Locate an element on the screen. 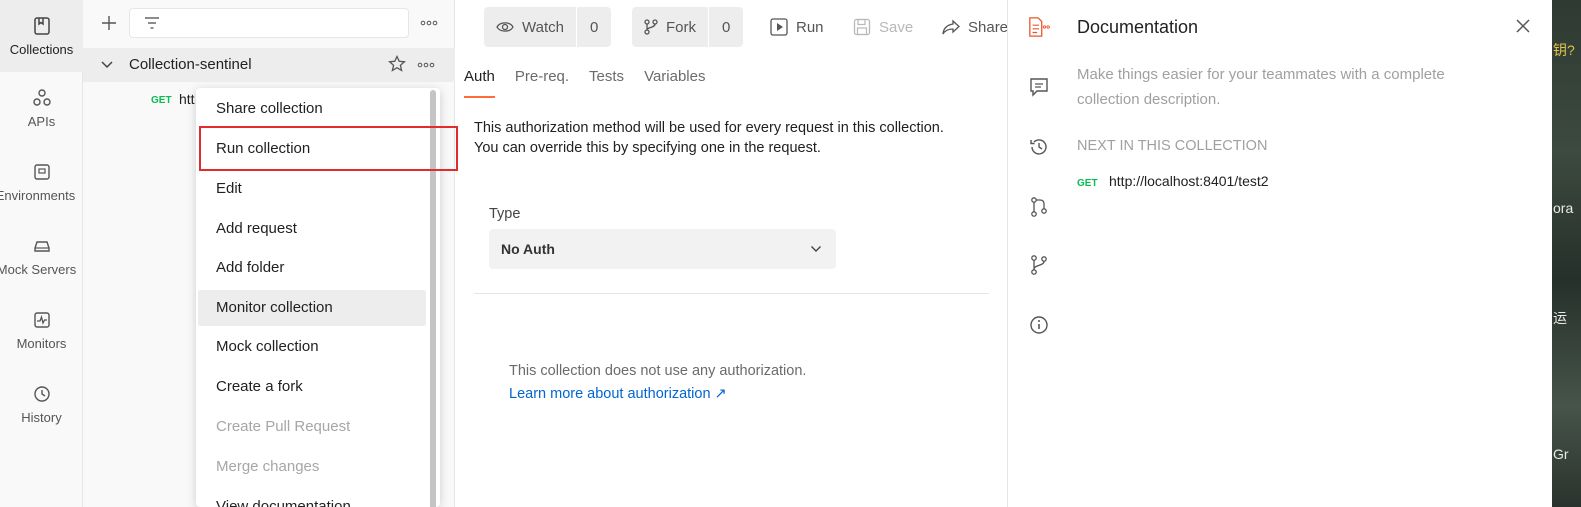 Image resolution: width=1581 pixels, height=507 pixels. sidebar-more-button is located at coordinates (429, 23).